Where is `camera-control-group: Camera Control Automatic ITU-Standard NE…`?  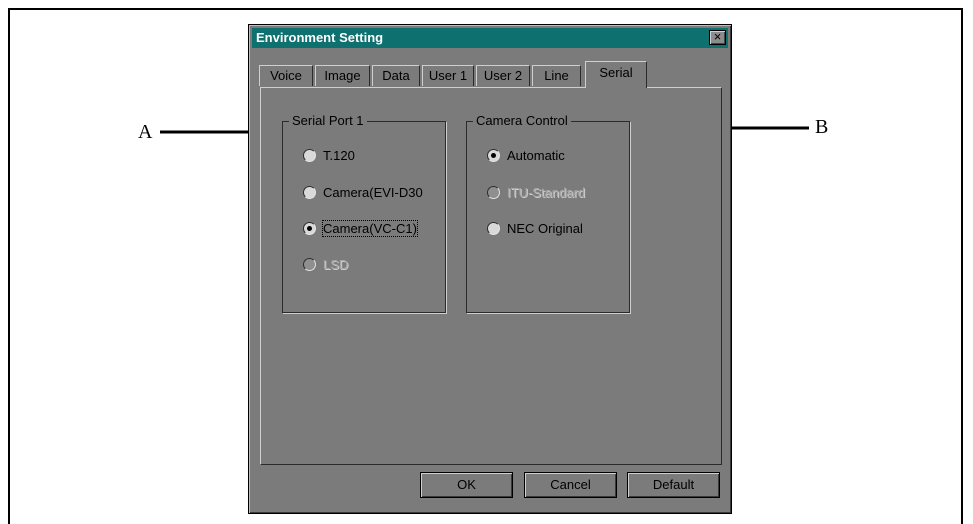 camera-control-group: Camera Control Automatic ITU-Standard NE… is located at coordinates (548, 213).